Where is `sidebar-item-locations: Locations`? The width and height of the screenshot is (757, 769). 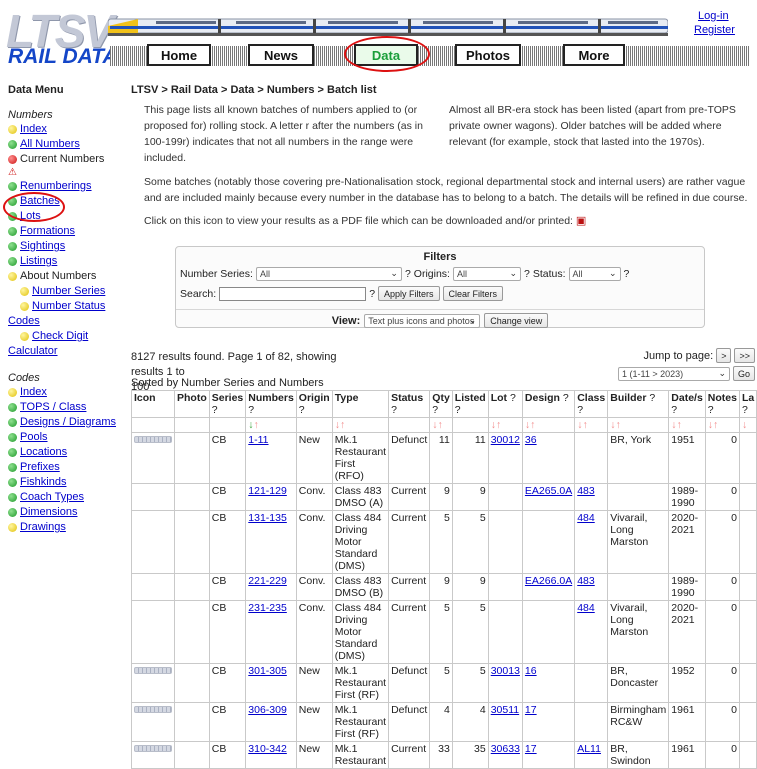 sidebar-item-locations: Locations is located at coordinates (66, 452).